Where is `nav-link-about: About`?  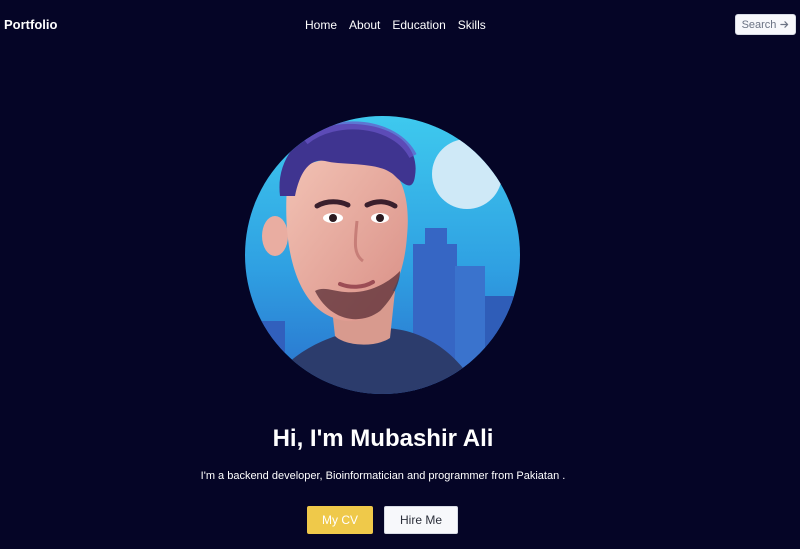 nav-link-about: About is located at coordinates (364, 25).